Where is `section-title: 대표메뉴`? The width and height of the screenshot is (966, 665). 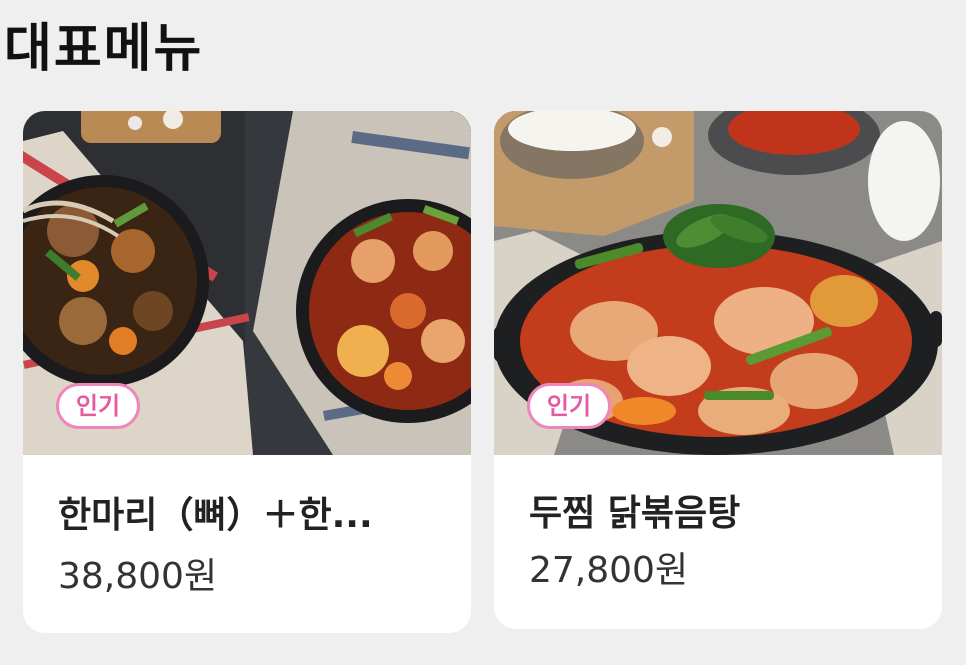 section-title: 대표메뉴 is located at coordinates (104, 49).